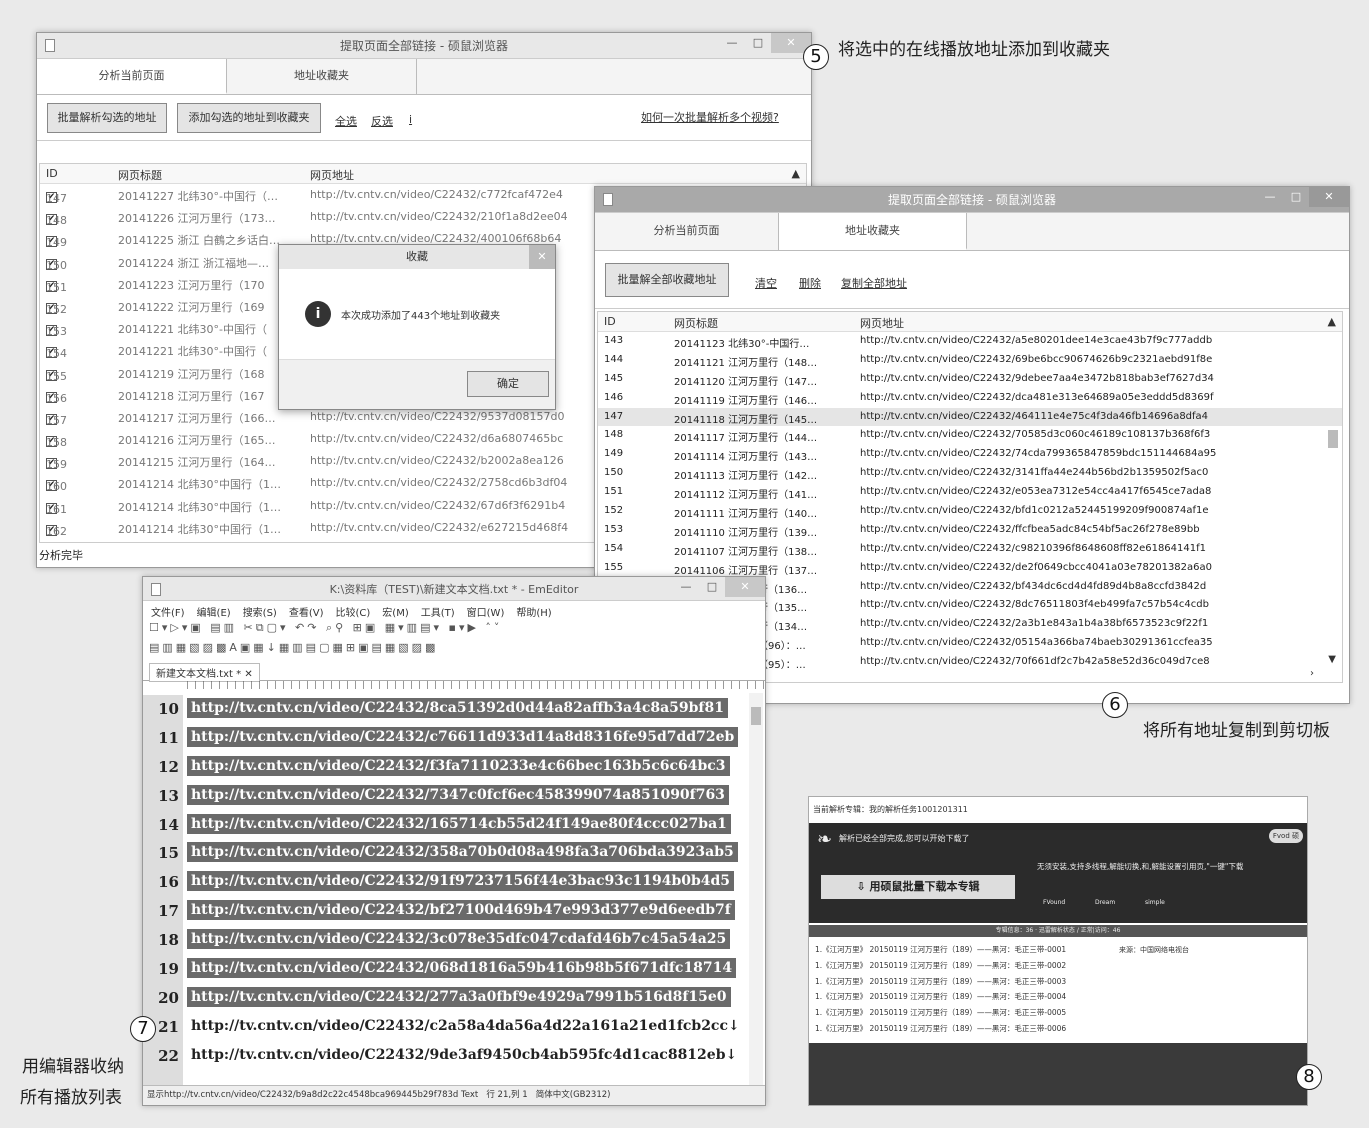  Describe the element at coordinates (306, 611) in the screenshot. I see `menu-item: 查看(V)` at that location.